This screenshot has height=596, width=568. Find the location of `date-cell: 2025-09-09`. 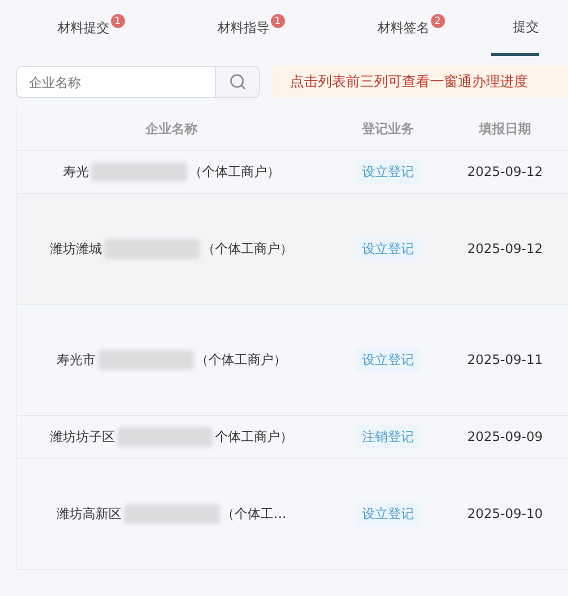

date-cell: 2025-09-09 is located at coordinates (505, 437).